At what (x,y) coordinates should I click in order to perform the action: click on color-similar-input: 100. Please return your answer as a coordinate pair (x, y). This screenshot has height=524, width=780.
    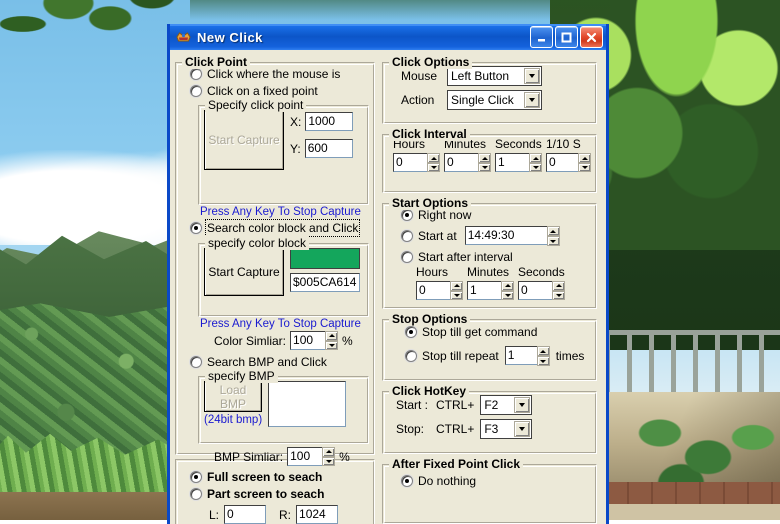
    Looking at the image, I should click on (307, 340).